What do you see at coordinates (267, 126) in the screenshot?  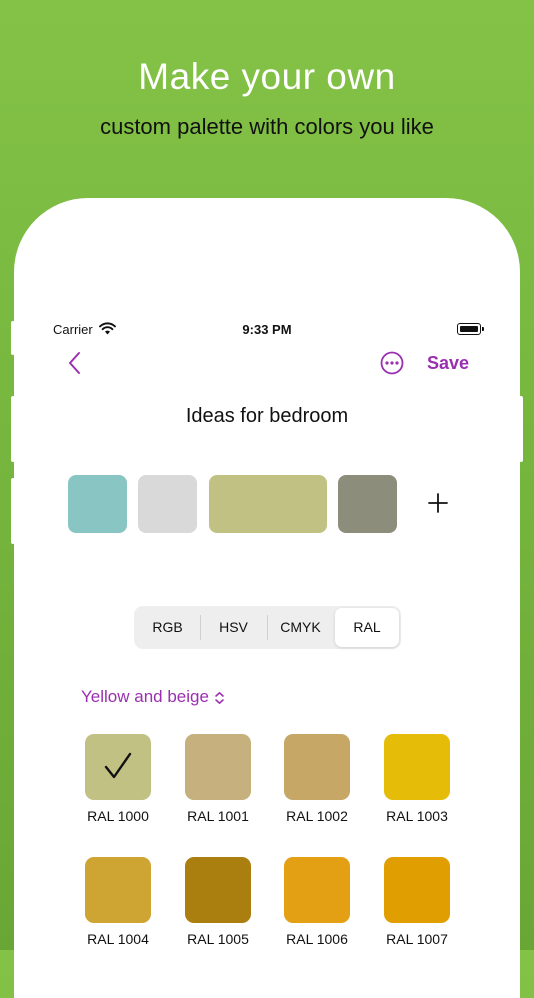 I see `promo-subline: custom palette with colors you like` at bounding box center [267, 126].